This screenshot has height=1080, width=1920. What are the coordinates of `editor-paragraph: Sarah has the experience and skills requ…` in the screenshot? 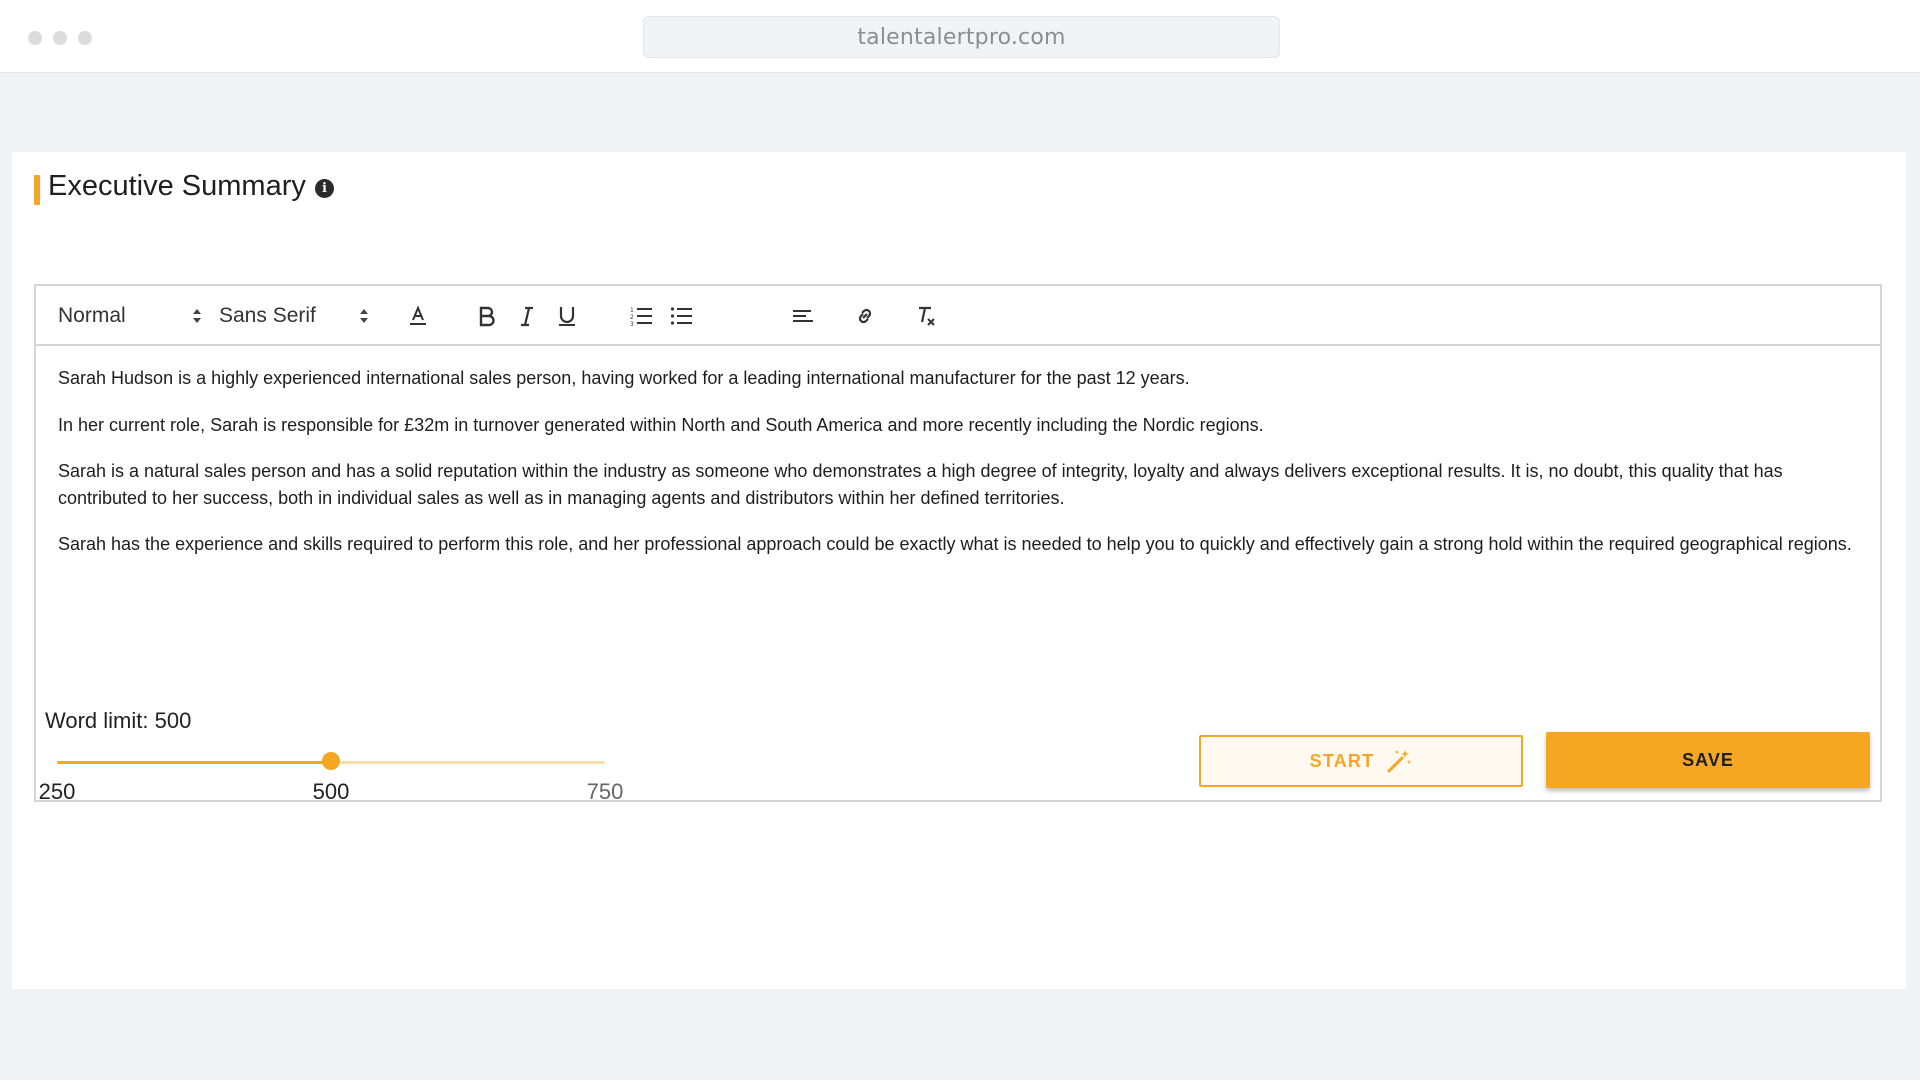 It's located at (959, 544).